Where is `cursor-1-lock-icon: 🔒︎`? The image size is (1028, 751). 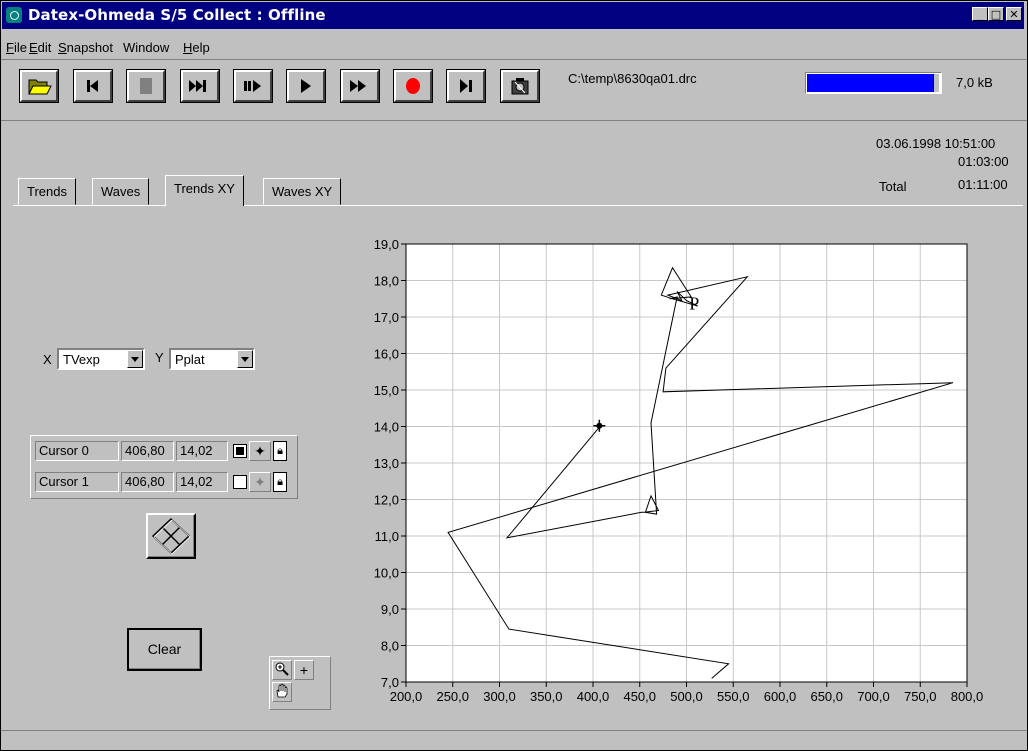
cursor-1-lock-icon: 🔒︎ is located at coordinates (280, 482).